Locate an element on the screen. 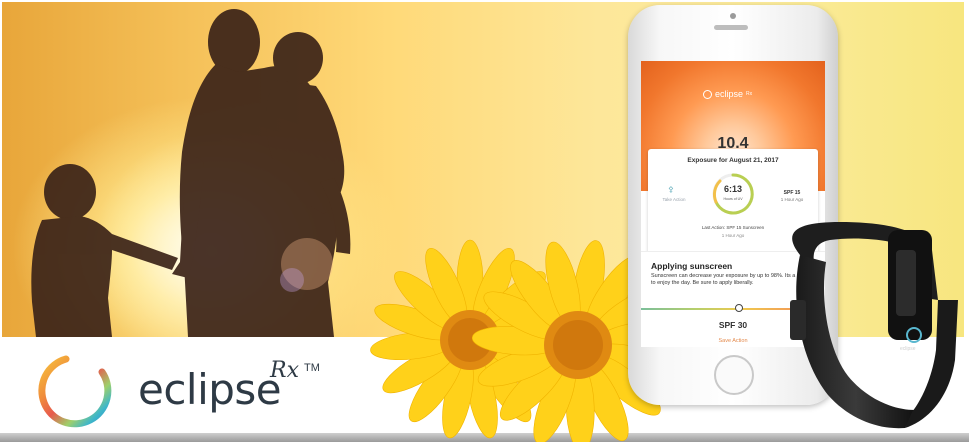  wristband-label: eclipse is located at coordinates (908, 349).